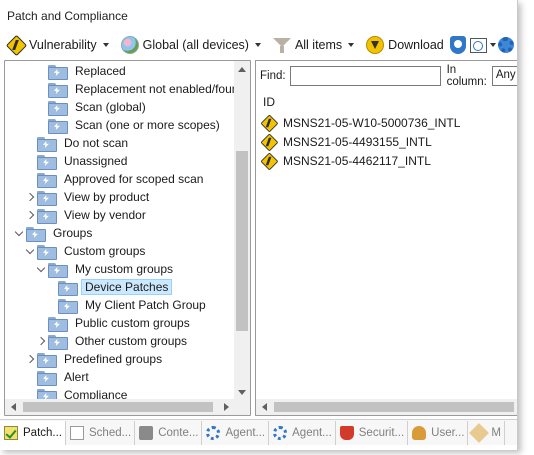 The width and height of the screenshot is (534, 455). Describe the element at coordinates (57, 377) in the screenshot. I see `tree-item: Alert` at that location.